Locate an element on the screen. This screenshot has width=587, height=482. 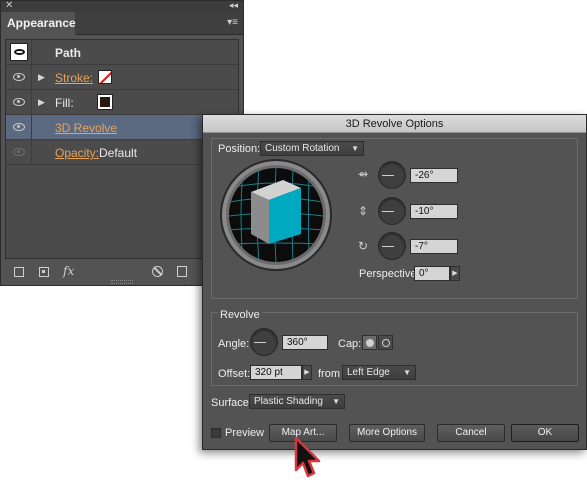
angle-dial is located at coordinates (264, 342).